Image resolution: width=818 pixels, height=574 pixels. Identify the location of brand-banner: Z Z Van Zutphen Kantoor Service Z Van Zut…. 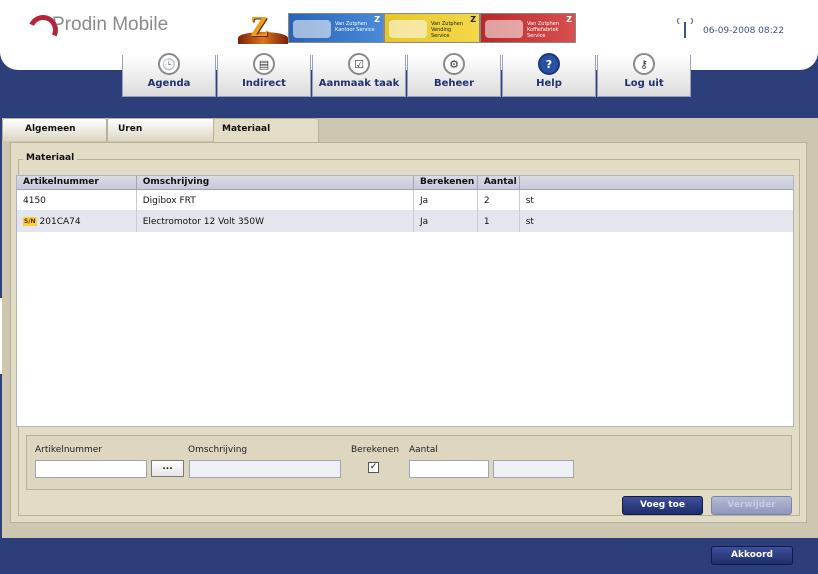
(407, 27).